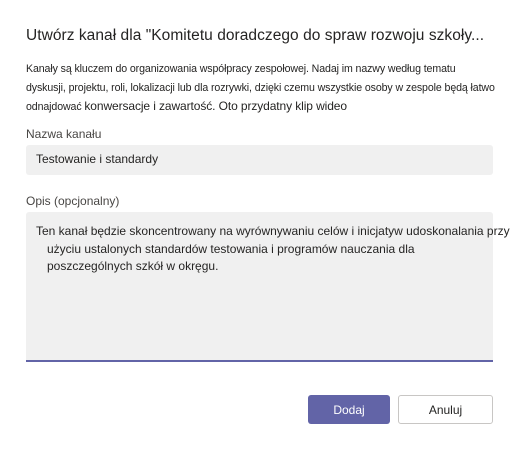 The width and height of the screenshot is (520, 449). I want to click on channel-name-input: Testowanie i standardy, so click(259, 160).